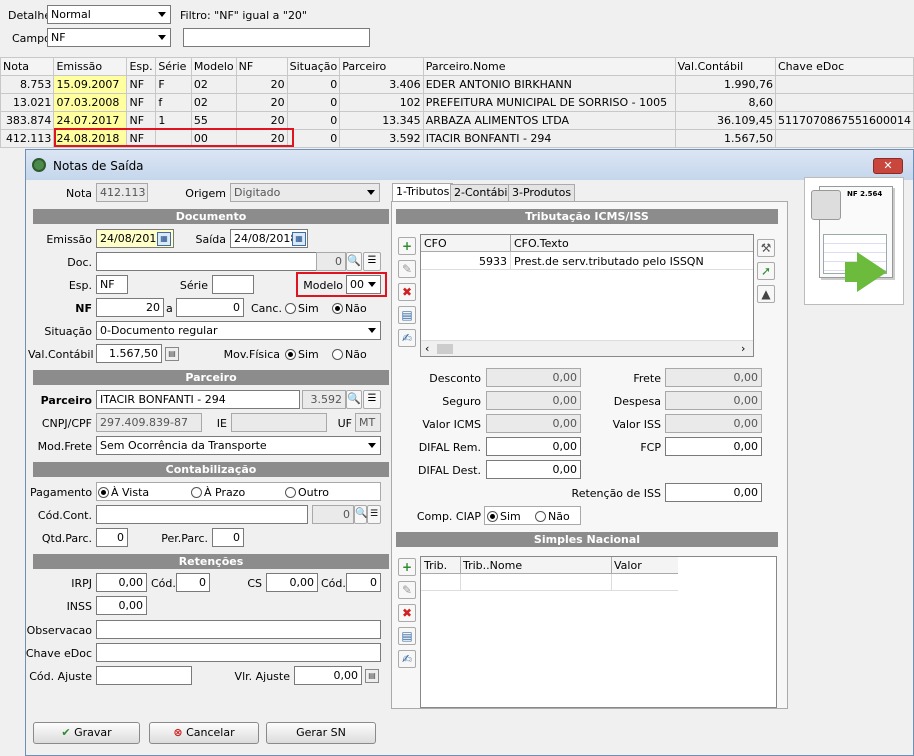  I want to click on nota-field: 412.113, so click(122, 192).